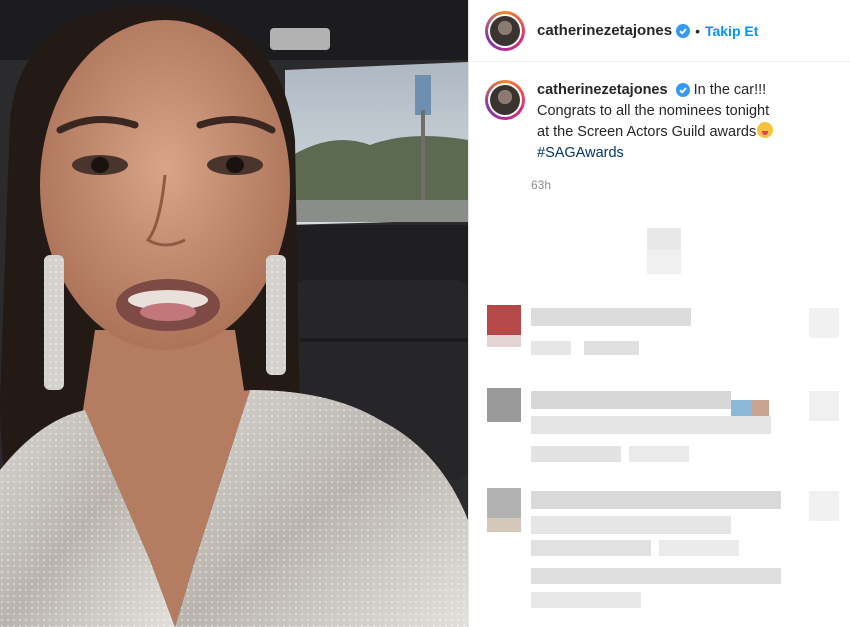  What do you see at coordinates (653, 111) in the screenshot?
I see `caption-line-2: Congrats to all the nominees tonight` at bounding box center [653, 111].